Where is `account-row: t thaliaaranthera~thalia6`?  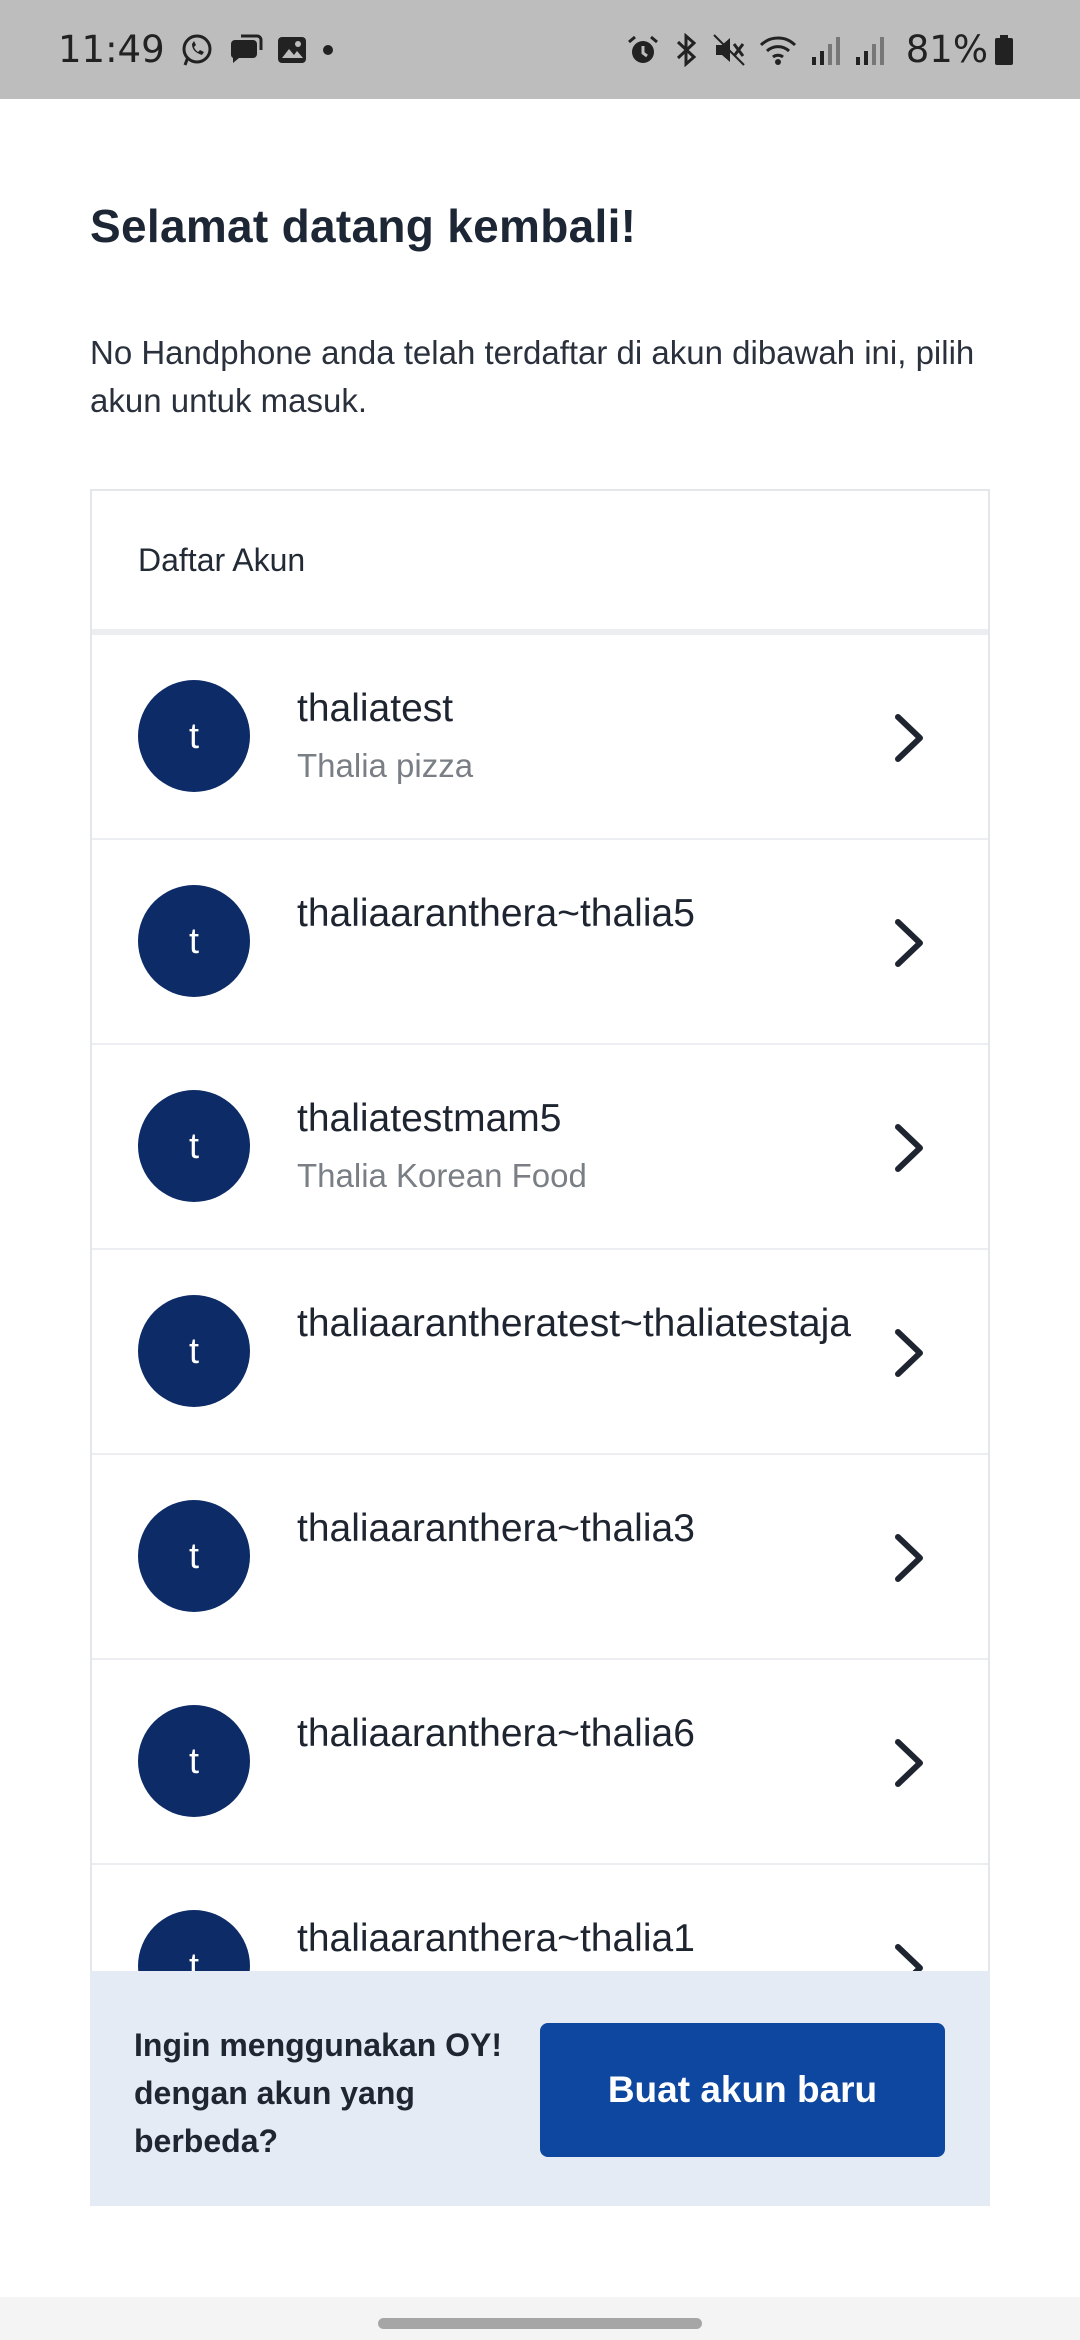 account-row: t thaliaaranthera~thalia6 is located at coordinates (540, 1762).